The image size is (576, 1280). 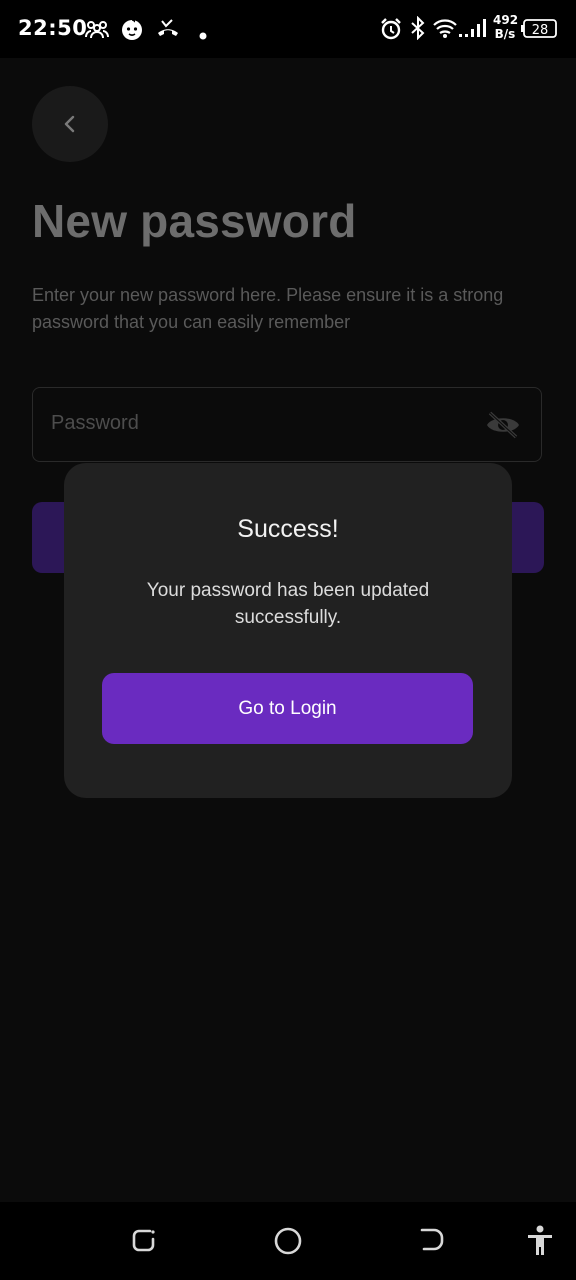 I want to click on missed-call-icon, so click(x=168, y=31).